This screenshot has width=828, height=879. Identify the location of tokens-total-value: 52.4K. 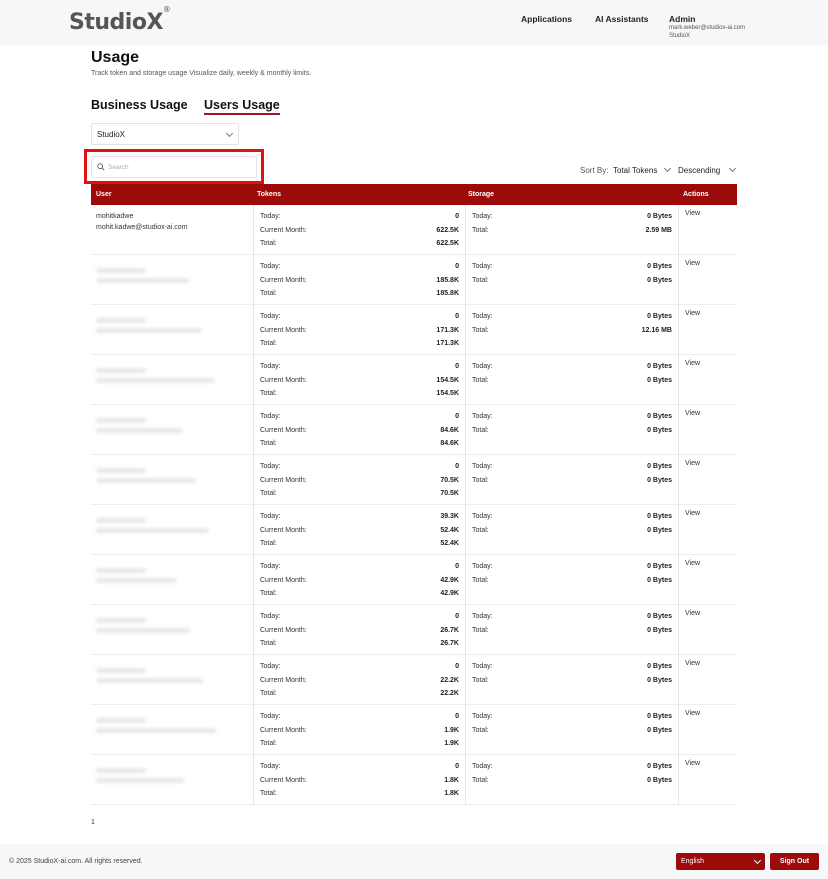
(449, 543).